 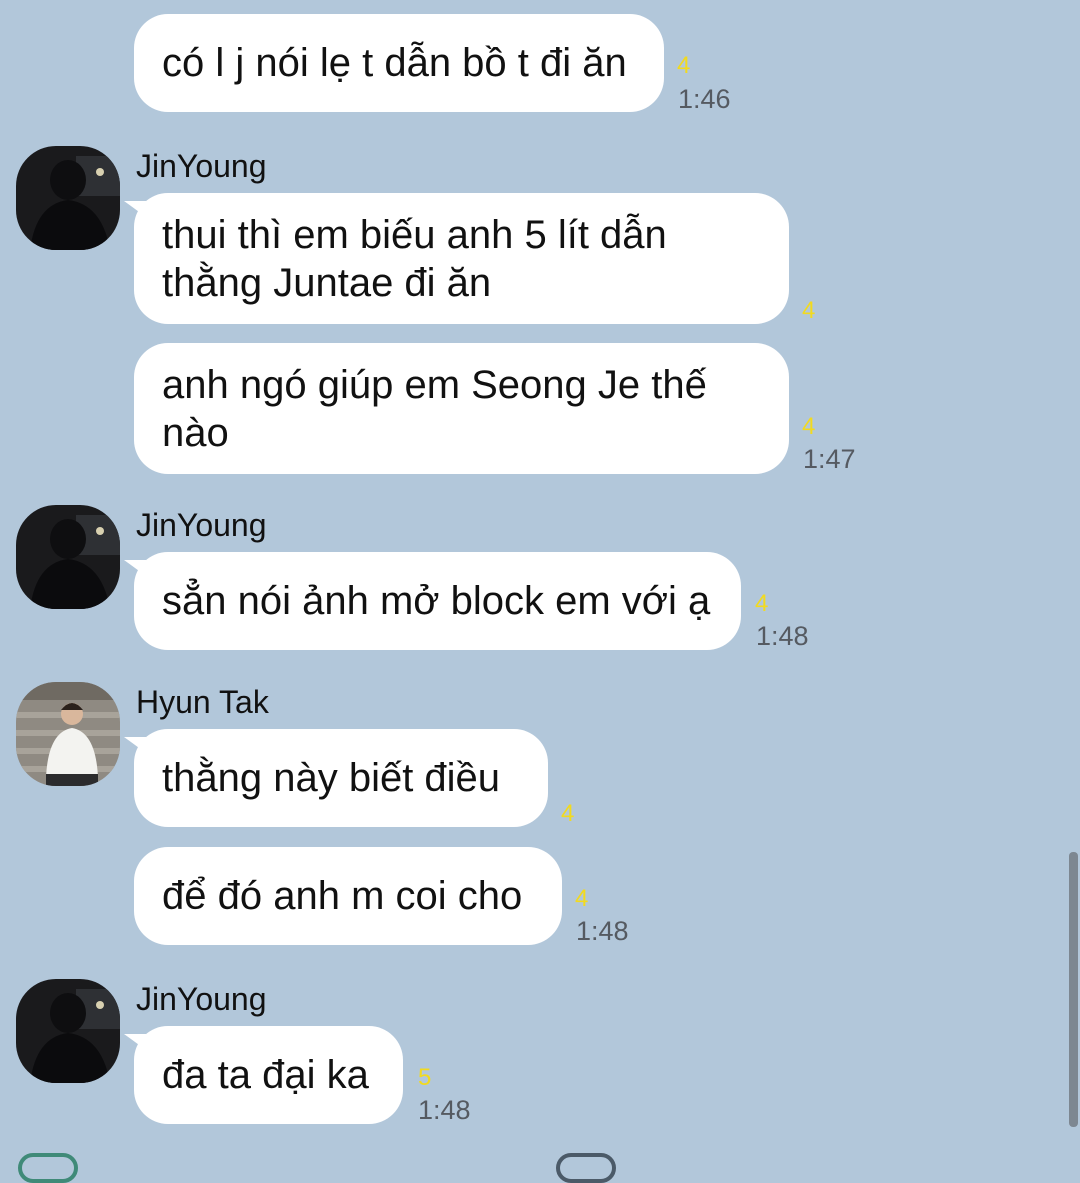 What do you see at coordinates (331, 778) in the screenshot?
I see `message-text: thằng này biết điều` at bounding box center [331, 778].